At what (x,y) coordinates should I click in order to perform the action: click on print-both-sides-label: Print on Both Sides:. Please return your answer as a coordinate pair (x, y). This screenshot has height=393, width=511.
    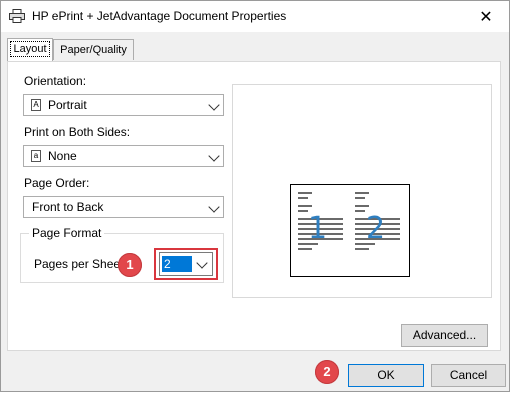
    Looking at the image, I should click on (77, 132).